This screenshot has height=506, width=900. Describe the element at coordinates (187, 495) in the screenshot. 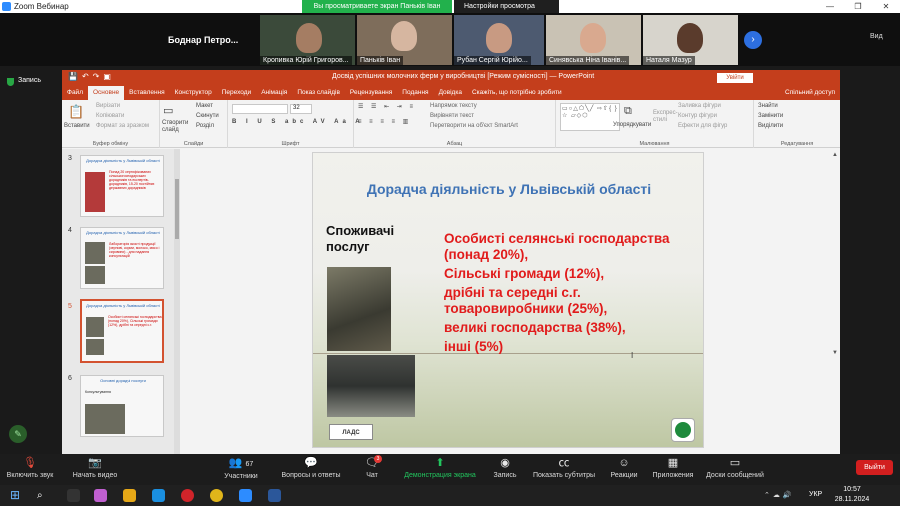

I see `opera-icon` at that location.